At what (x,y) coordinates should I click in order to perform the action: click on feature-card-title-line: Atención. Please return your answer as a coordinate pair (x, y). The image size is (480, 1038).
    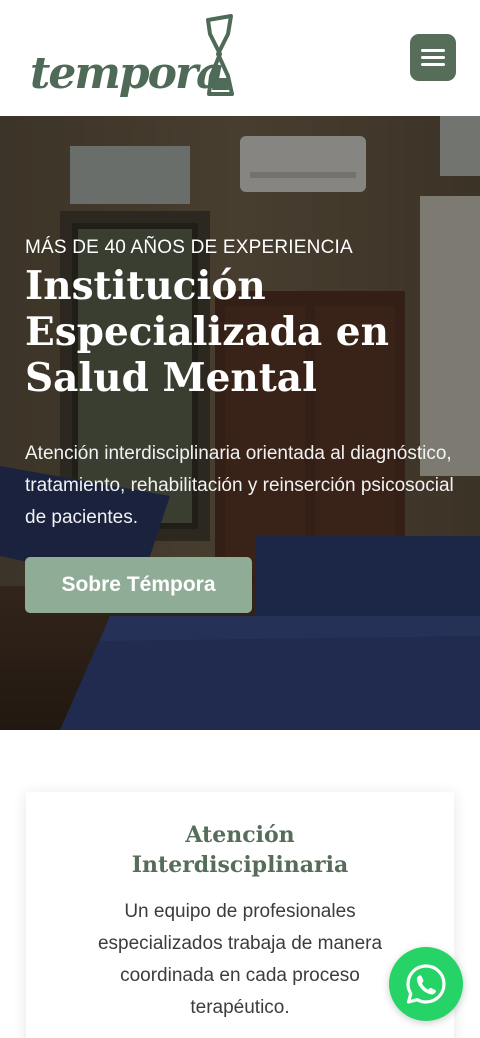
    Looking at the image, I should click on (240, 835).